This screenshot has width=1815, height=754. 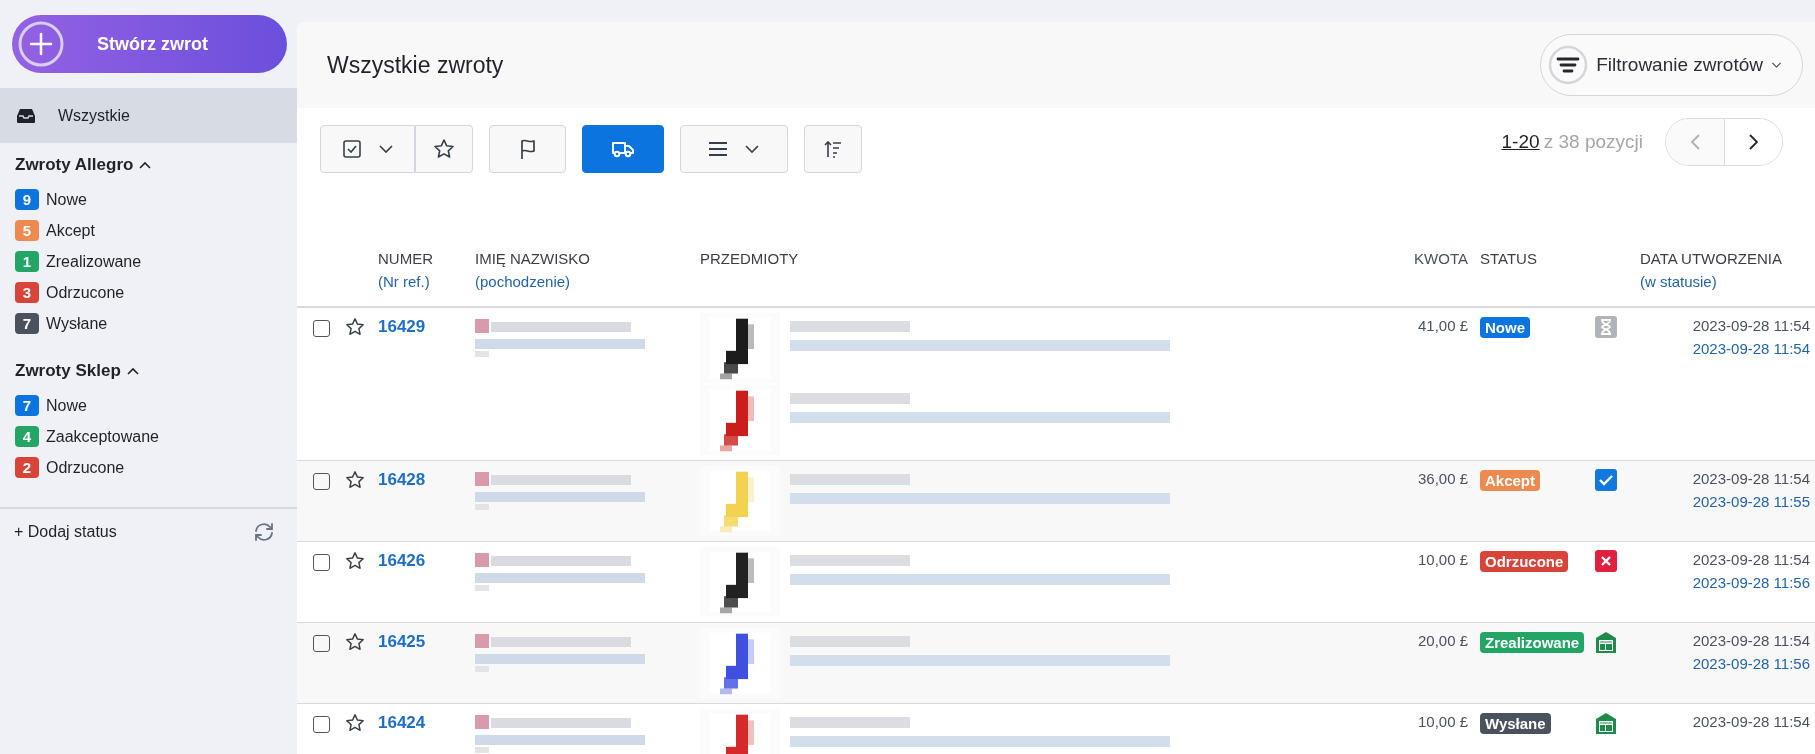 I want to click on list-icon, so click(x=718, y=149).